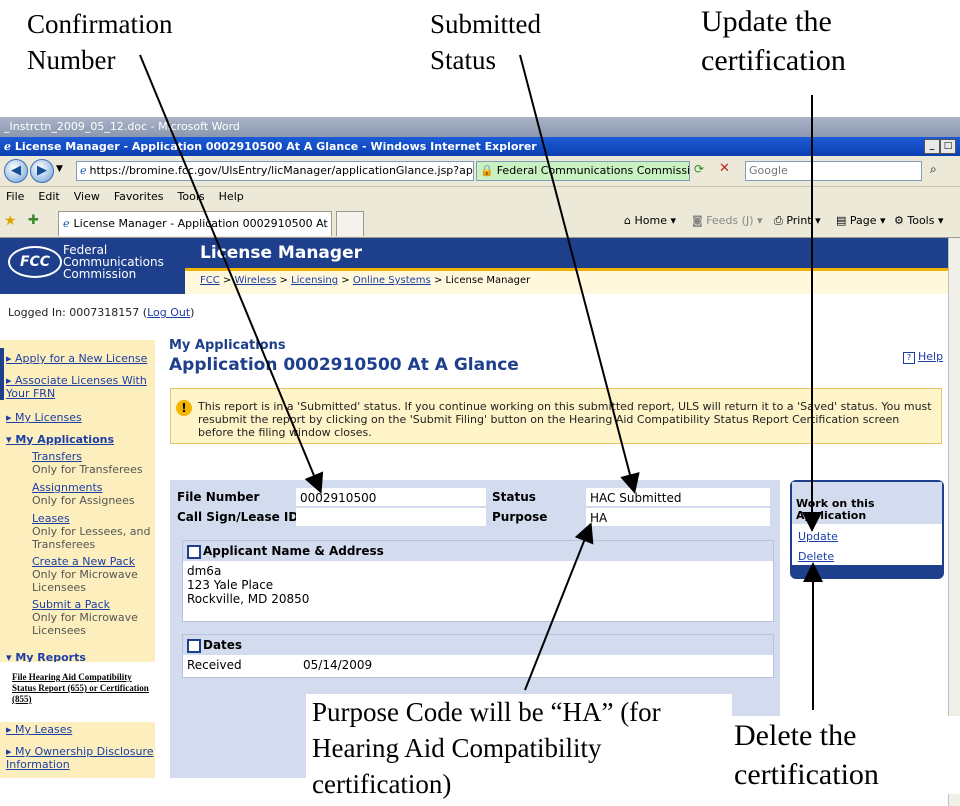 The width and height of the screenshot is (960, 806). Describe the element at coordinates (559, 606) in the screenshot. I see `arrow-purpose` at that location.